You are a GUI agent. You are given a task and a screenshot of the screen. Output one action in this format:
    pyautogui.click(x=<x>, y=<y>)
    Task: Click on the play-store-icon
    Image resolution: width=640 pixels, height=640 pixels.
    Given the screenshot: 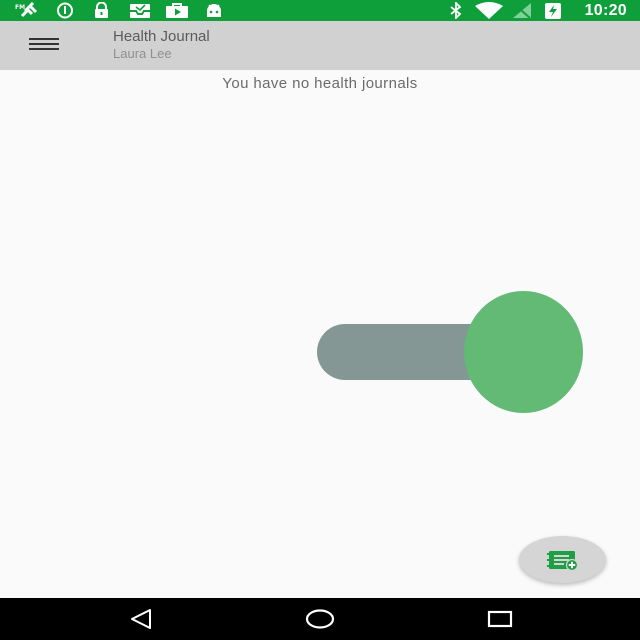 What is the action you would take?
    pyautogui.click(x=177, y=10)
    